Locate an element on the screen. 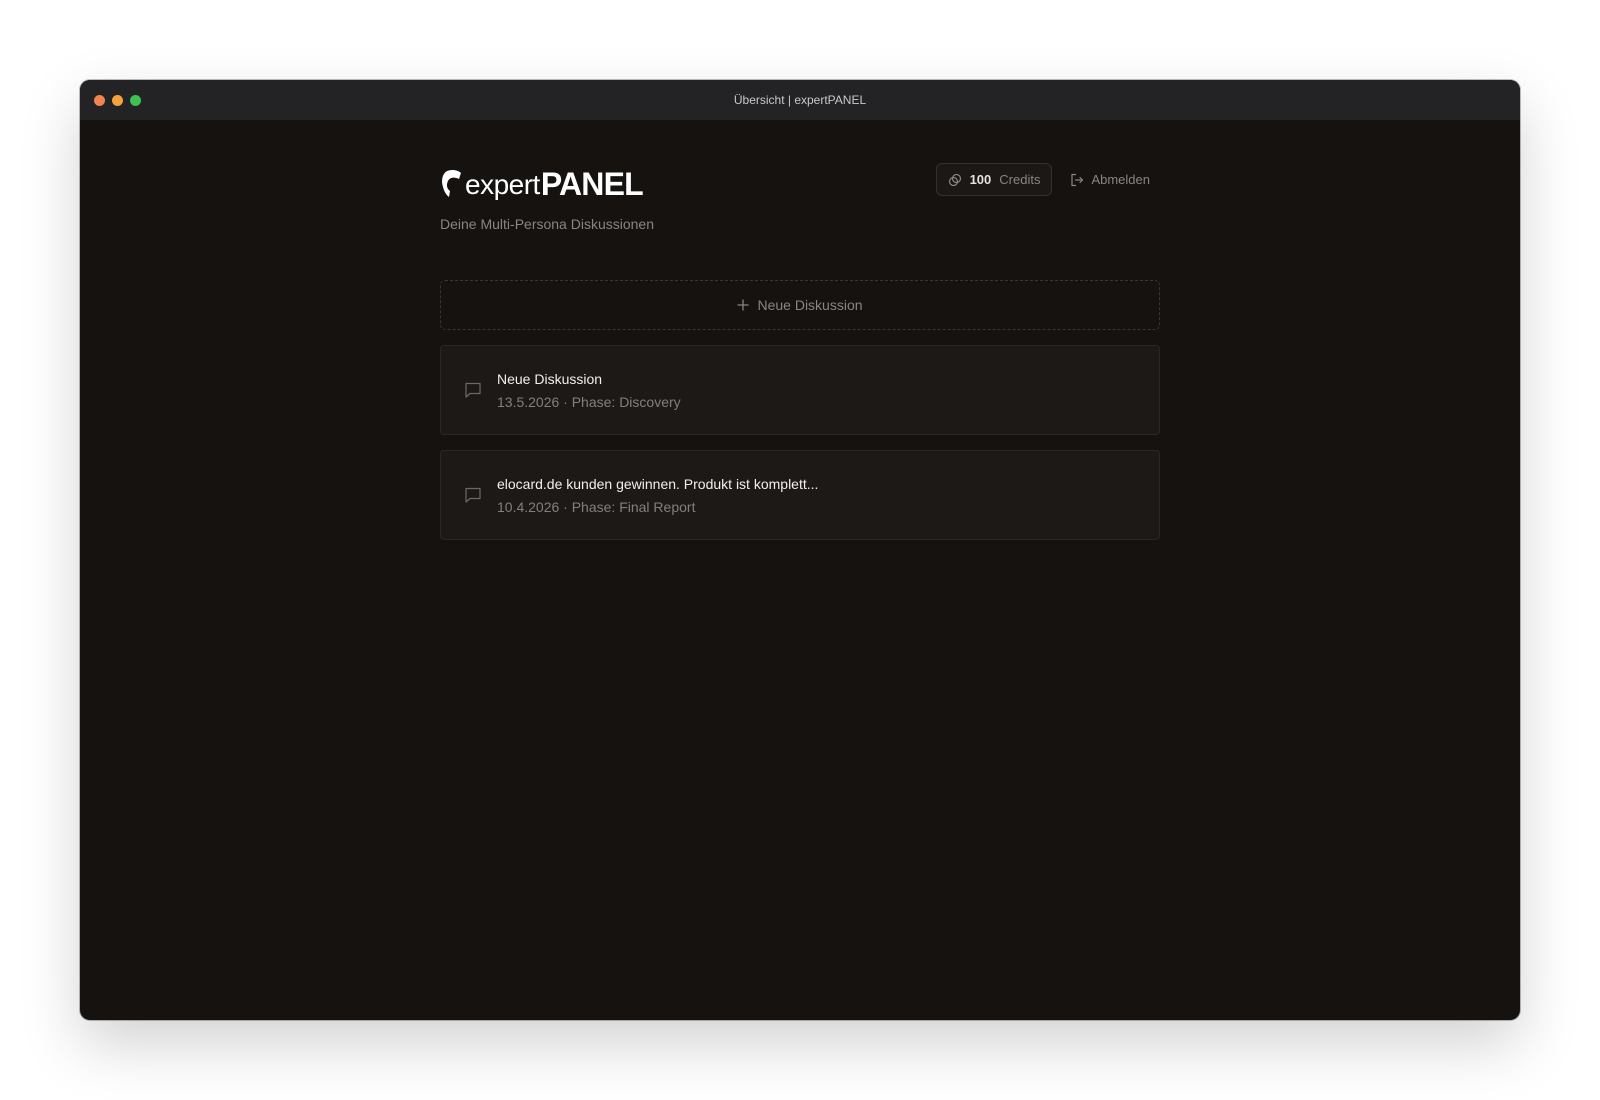  close-window-button is located at coordinates (99, 100).